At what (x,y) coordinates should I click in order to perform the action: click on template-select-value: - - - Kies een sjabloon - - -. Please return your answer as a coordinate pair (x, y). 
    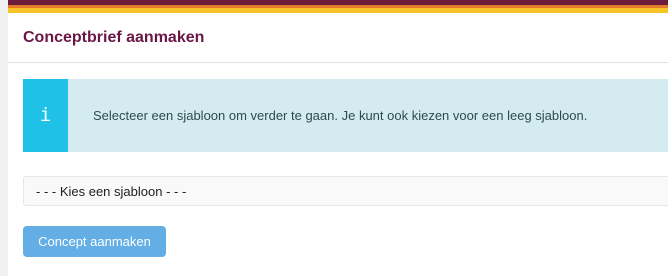
    Looking at the image, I should click on (111, 191).